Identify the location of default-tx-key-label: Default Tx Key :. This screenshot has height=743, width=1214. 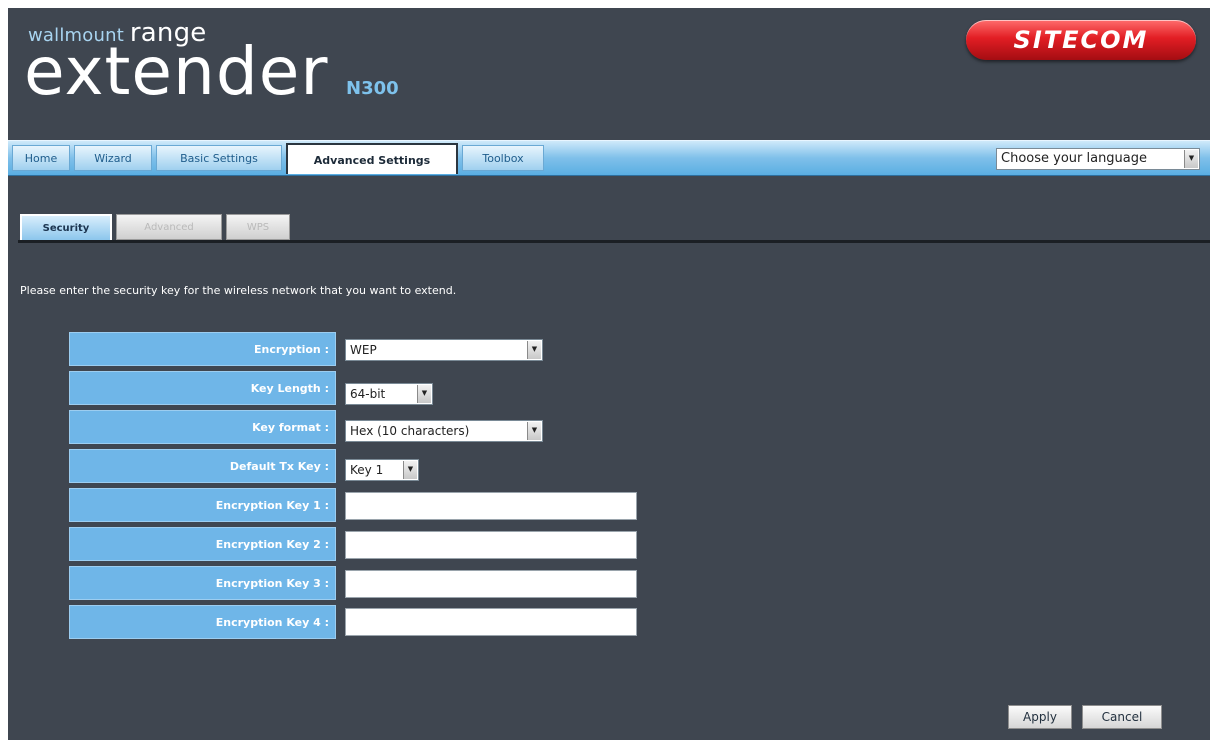
(202, 466).